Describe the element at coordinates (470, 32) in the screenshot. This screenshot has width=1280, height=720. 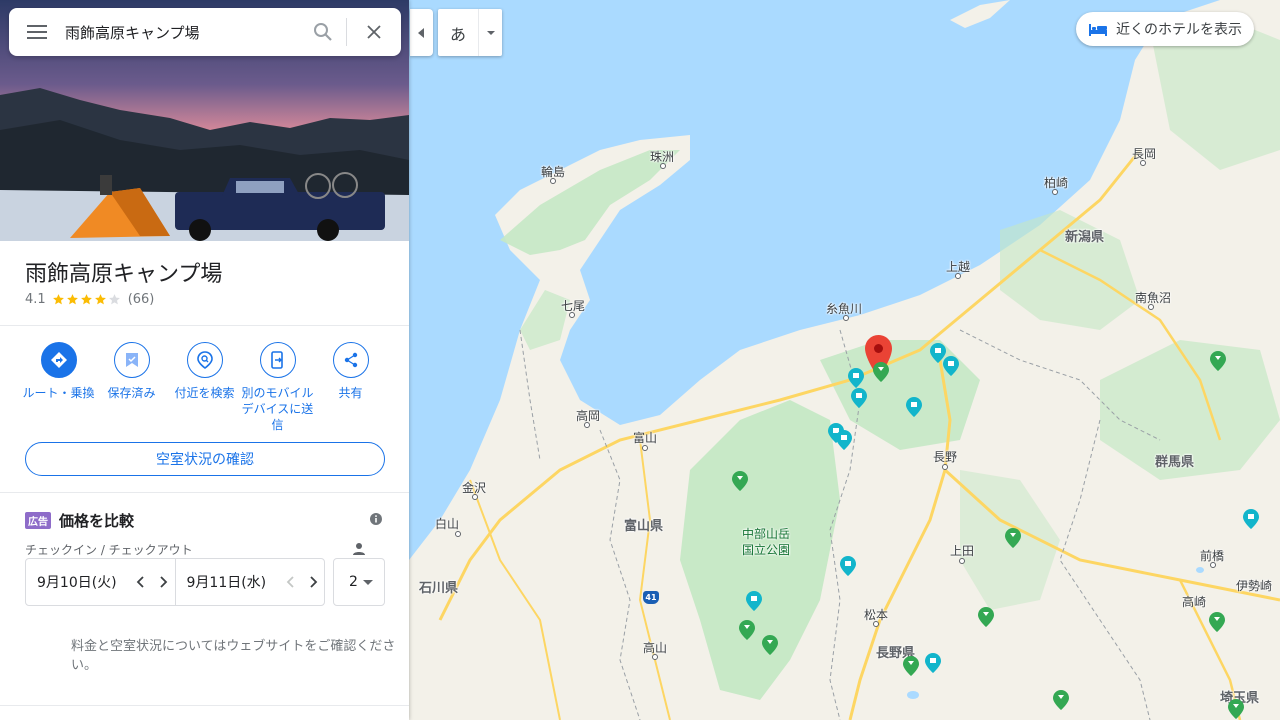
I see `input-method-button: あ` at that location.